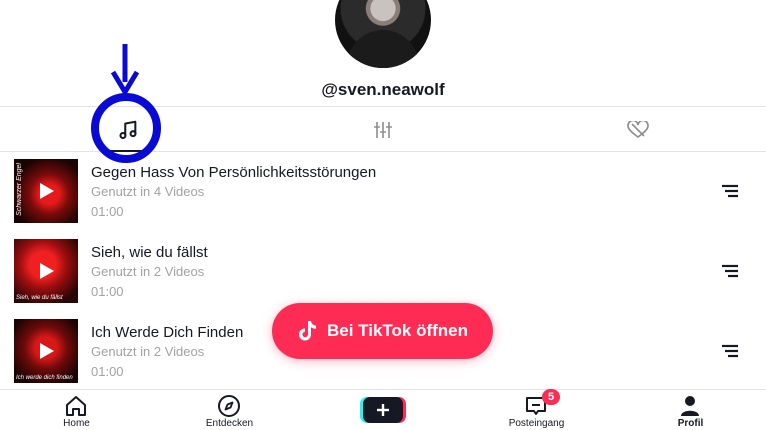  I want to click on nav-home-label: Home, so click(76, 423).